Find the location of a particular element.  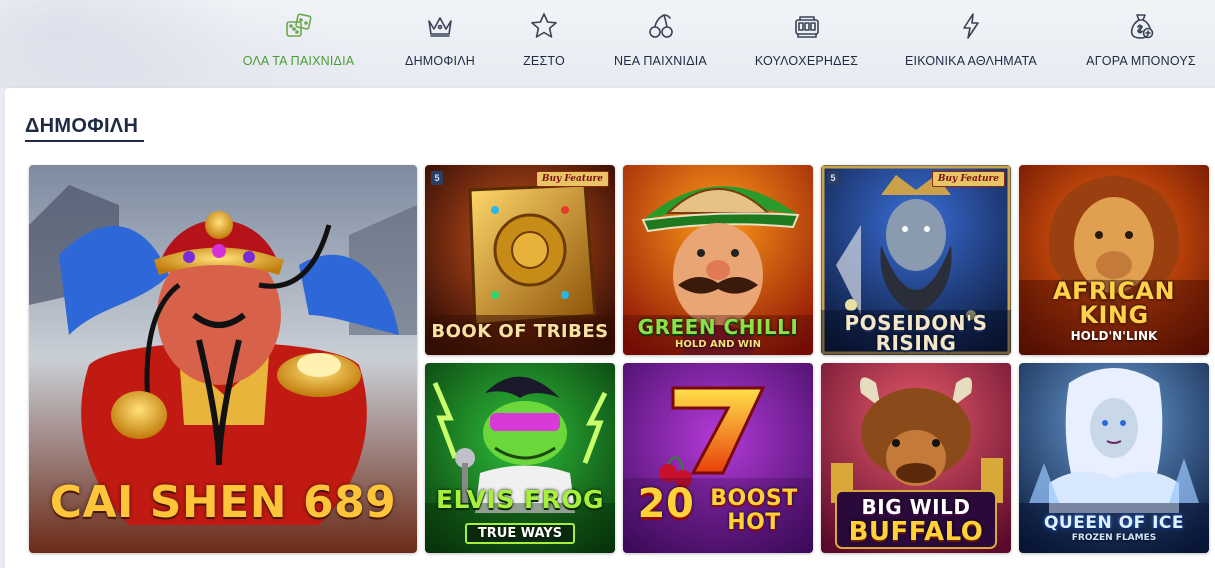

nav-item-popular: ΔΗΜΟΦΙΛΗ is located at coordinates (440, 44).